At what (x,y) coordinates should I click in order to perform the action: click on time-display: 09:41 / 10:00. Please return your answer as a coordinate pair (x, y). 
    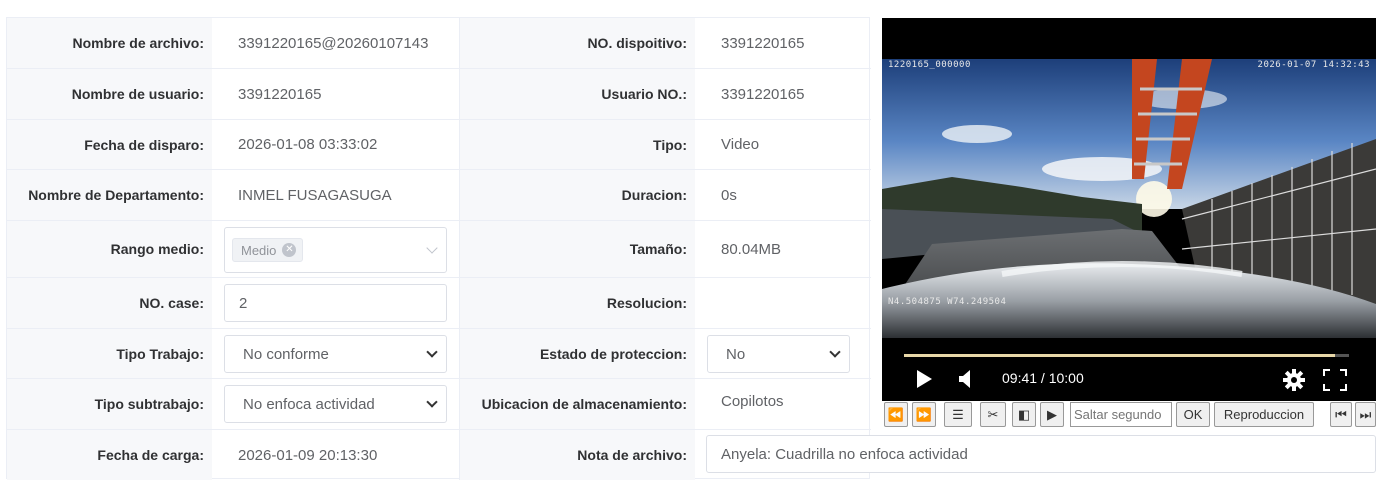
    Looking at the image, I should click on (1043, 378).